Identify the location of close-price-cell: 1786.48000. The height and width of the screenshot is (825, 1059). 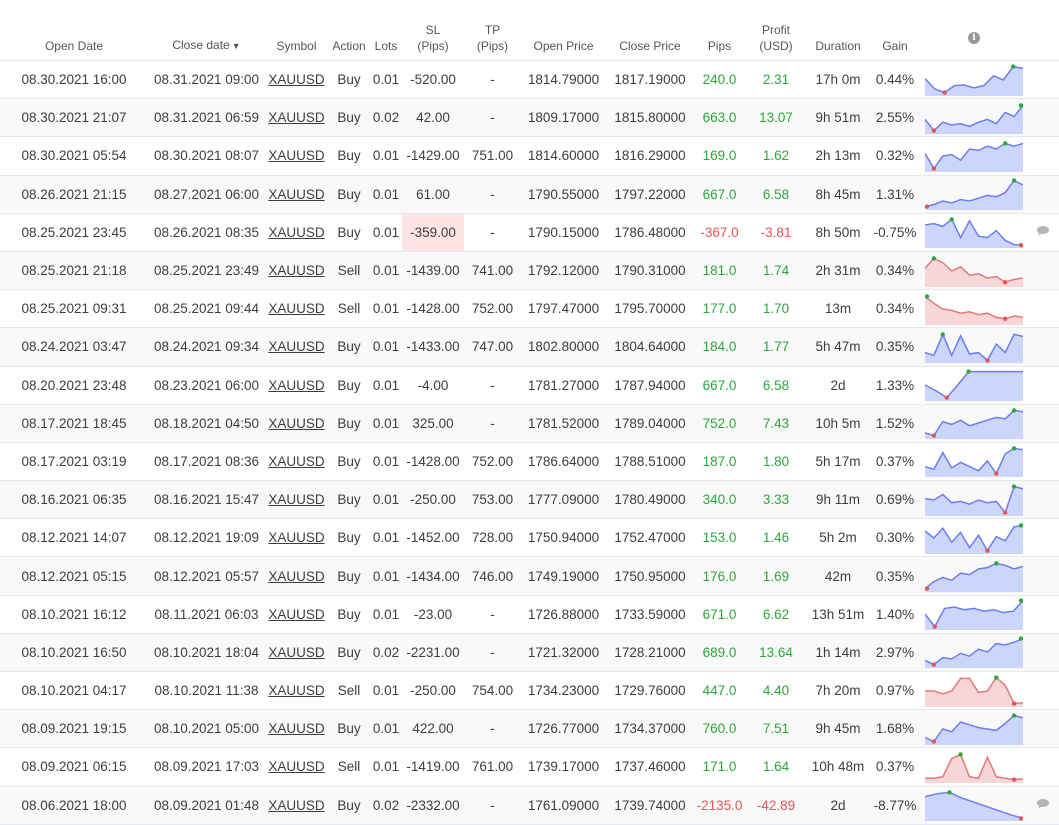
(650, 232).